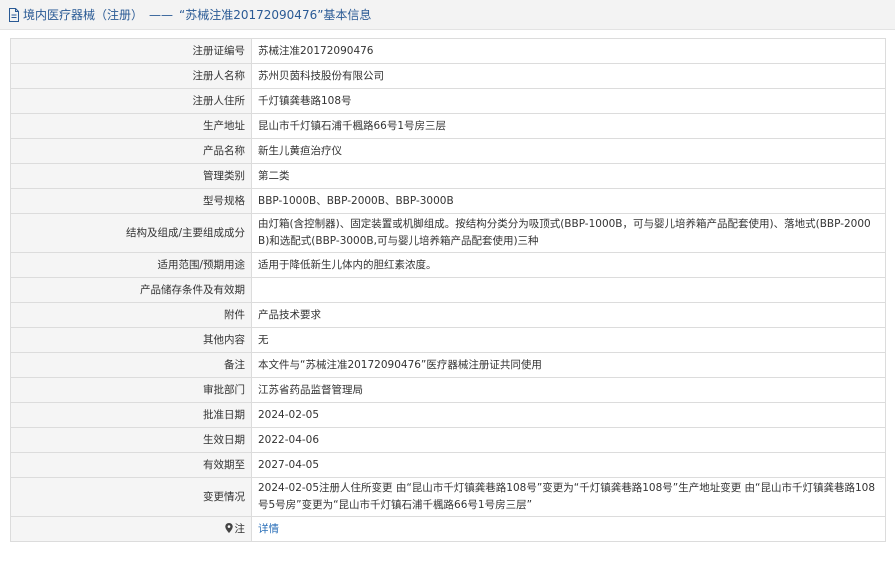 This screenshot has height=571, width=895. I want to click on table-row-note: 注 详情, so click(448, 529).